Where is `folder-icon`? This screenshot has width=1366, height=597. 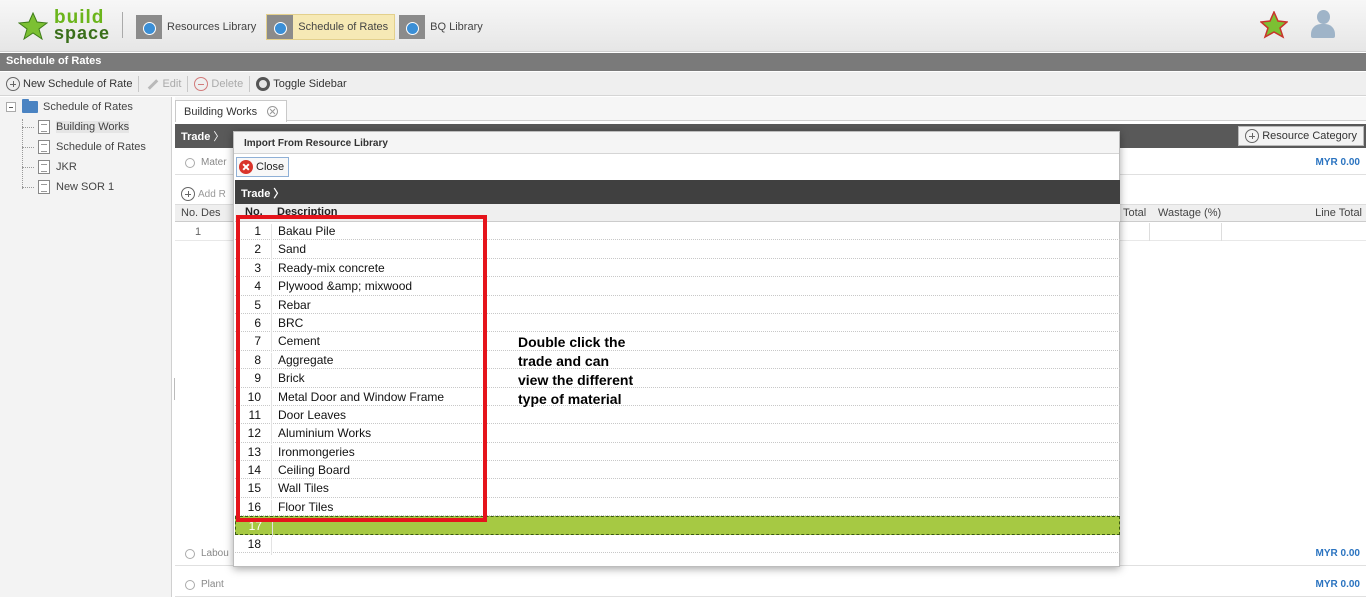
folder-icon is located at coordinates (30, 106).